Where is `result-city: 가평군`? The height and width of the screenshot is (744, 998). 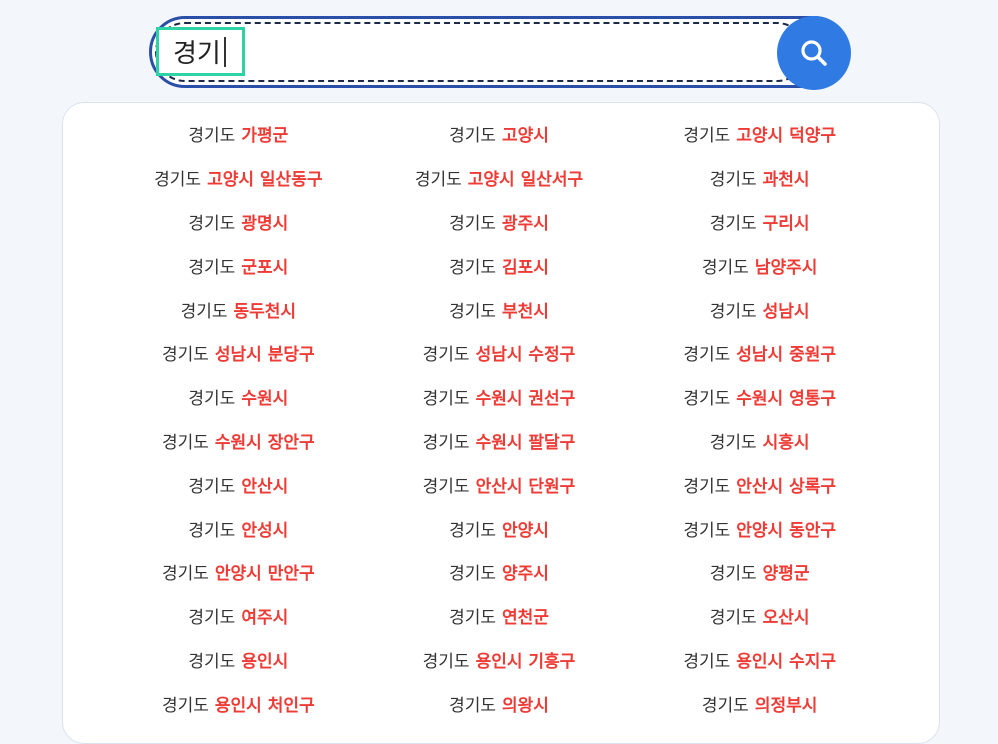
result-city: 가평군 is located at coordinates (265, 136).